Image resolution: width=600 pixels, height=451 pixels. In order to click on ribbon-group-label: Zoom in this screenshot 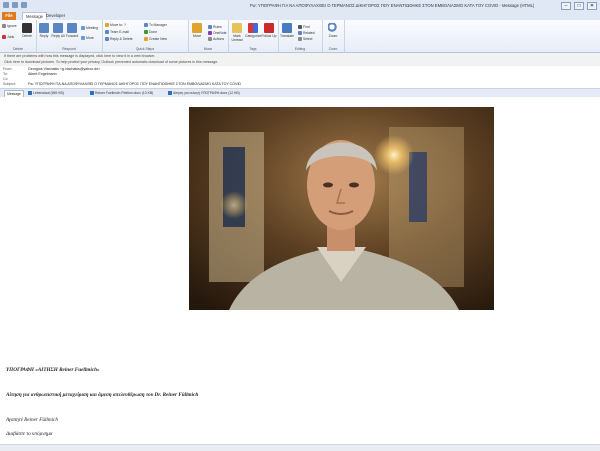, I will do `click(333, 49)`.